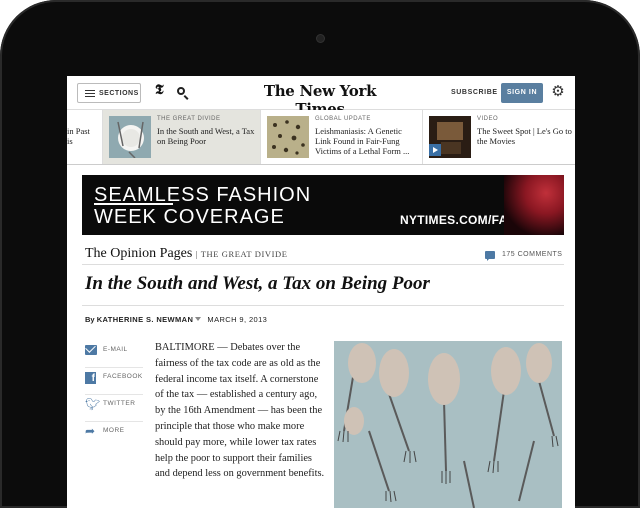  What do you see at coordinates (90, 431) in the screenshot?
I see `share-arrow-icon: ➦` at bounding box center [90, 431].